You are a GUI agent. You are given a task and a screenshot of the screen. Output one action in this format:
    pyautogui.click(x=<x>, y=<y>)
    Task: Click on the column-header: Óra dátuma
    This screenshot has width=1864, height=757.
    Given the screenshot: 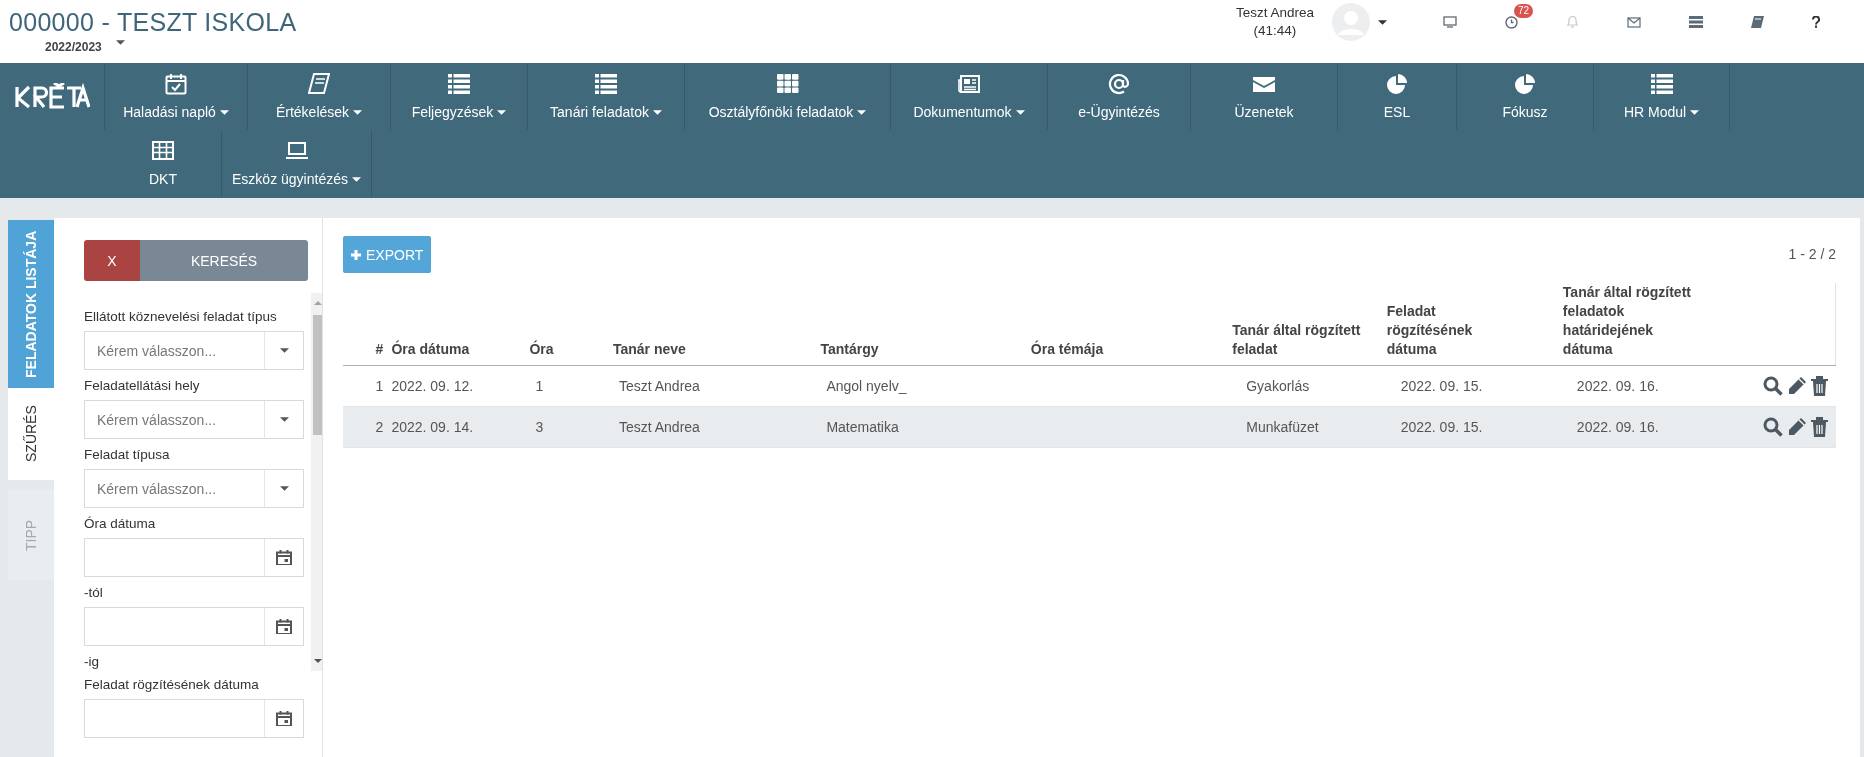 What is the action you would take?
    pyautogui.click(x=456, y=324)
    